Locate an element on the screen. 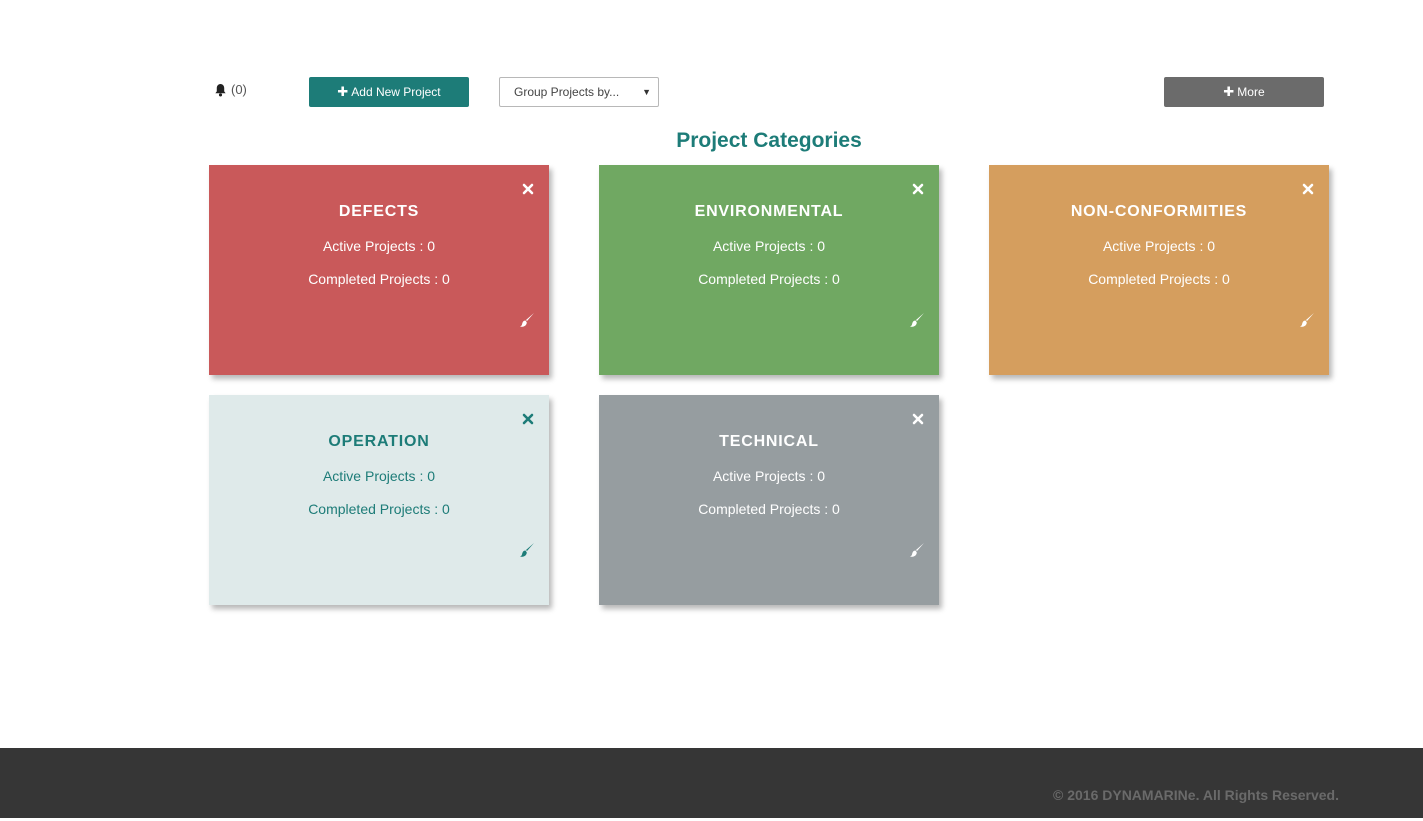 Image resolution: width=1423 pixels, height=821 pixels. more-button: ✚ More is located at coordinates (1244, 92).